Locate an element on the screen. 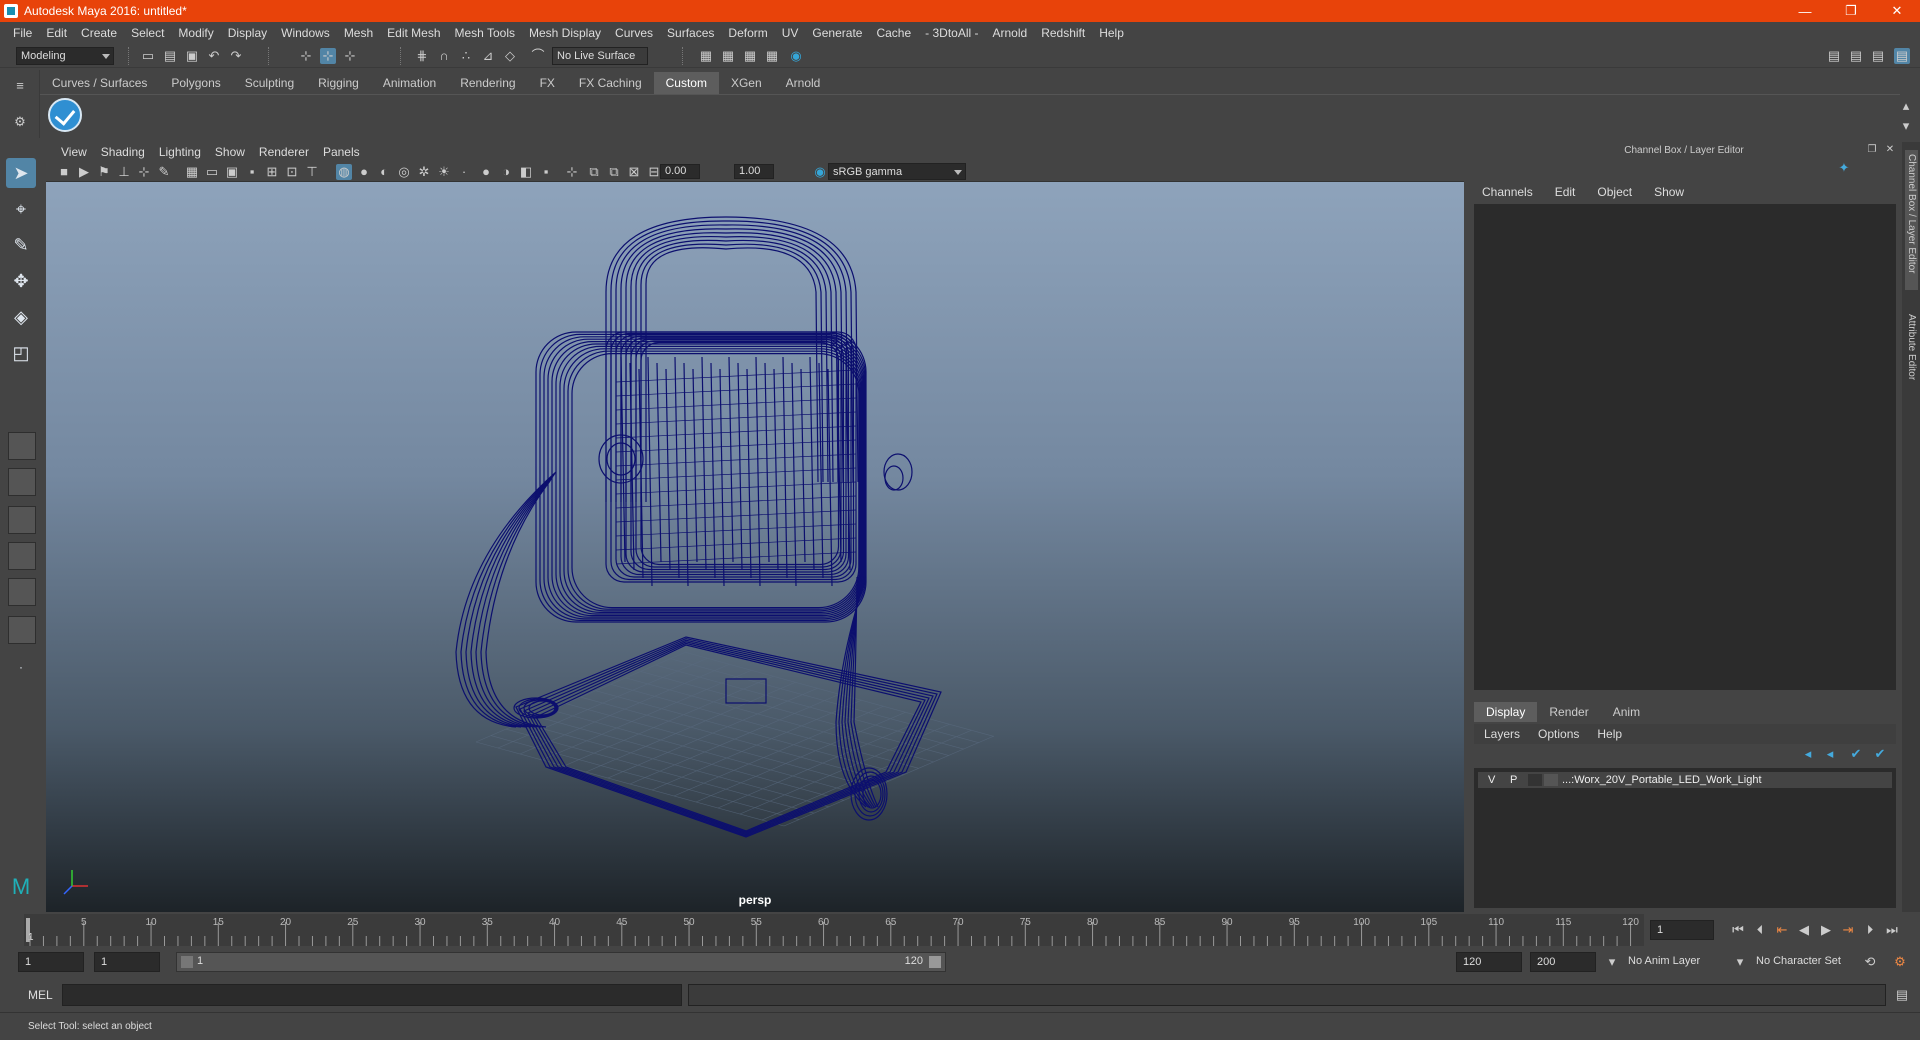  menu-windows: Windows is located at coordinates (305, 33).